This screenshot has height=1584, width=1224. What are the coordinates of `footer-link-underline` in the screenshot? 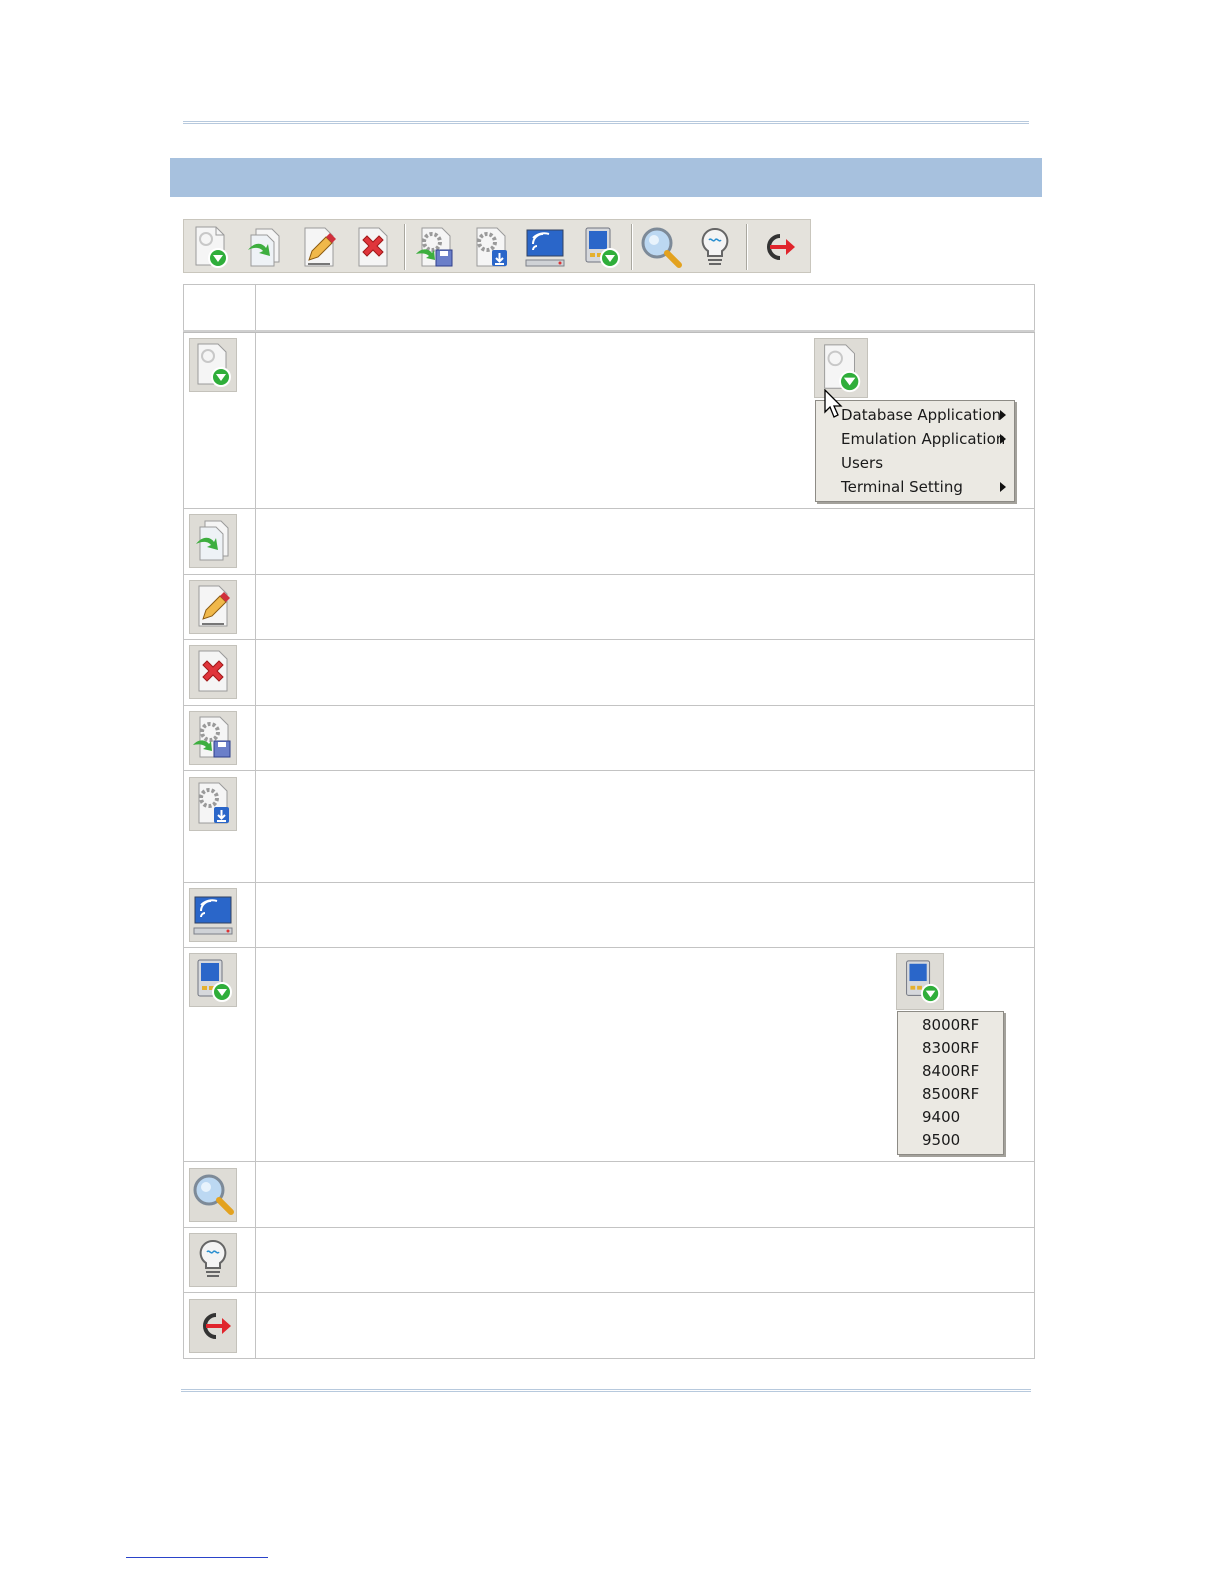 It's located at (197, 1557).